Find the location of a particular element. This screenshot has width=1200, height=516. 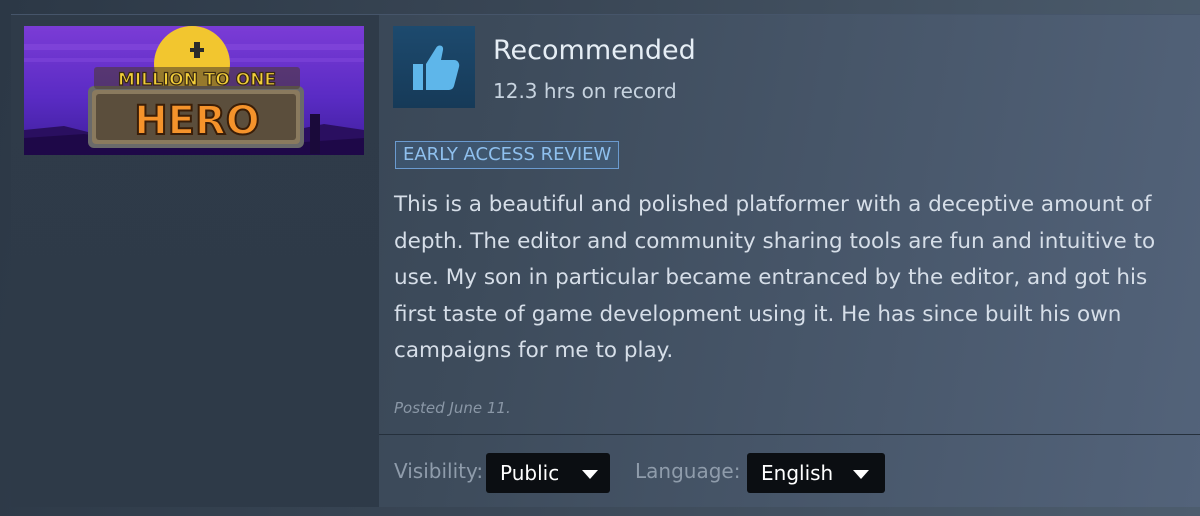

language-dropdown: English is located at coordinates (816, 473).